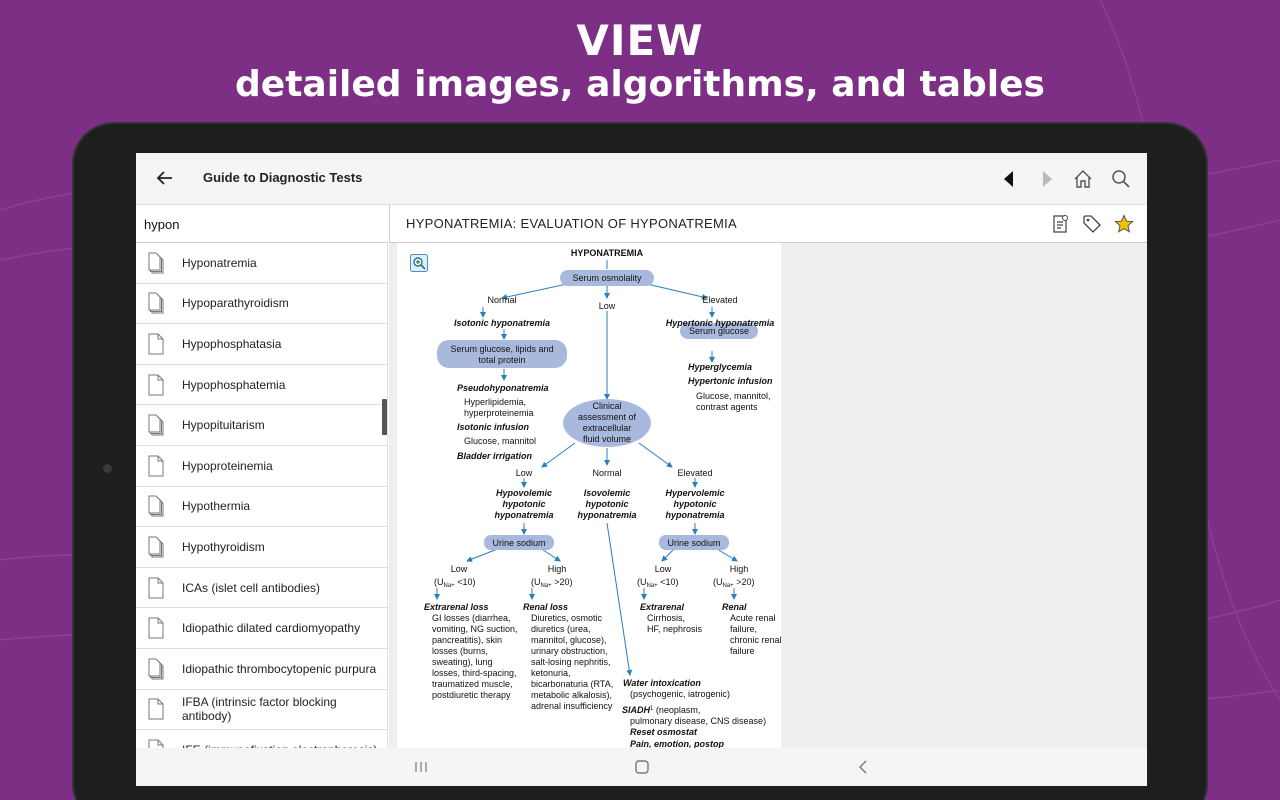 The height and width of the screenshot is (800, 1280). What do you see at coordinates (216, 506) in the screenshot?
I see `result-label: Hypothermia` at bounding box center [216, 506].